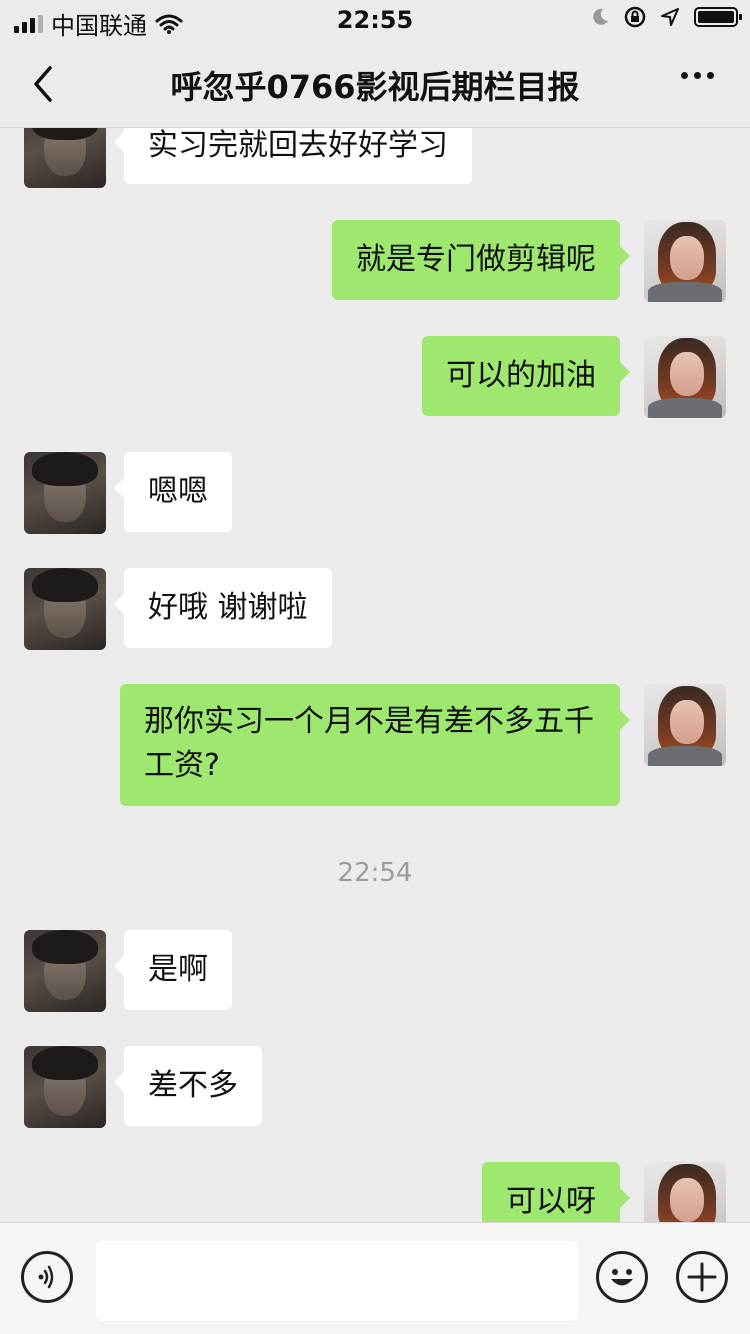 This screenshot has height=1334, width=750. What do you see at coordinates (622, 1277) in the screenshot?
I see `emoji-icon` at bounding box center [622, 1277].